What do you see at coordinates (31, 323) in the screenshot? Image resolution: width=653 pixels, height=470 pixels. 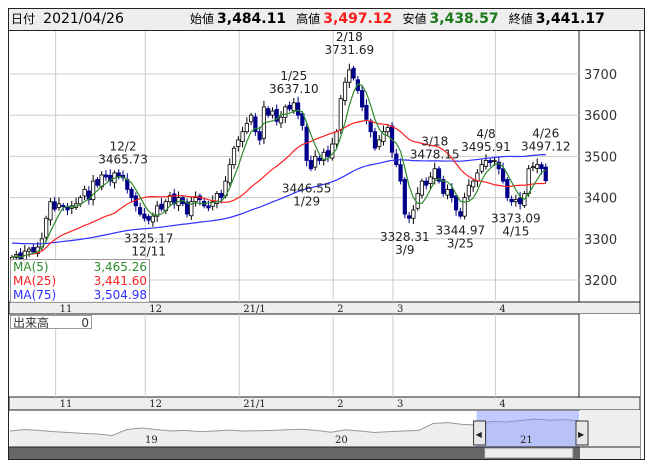 I see `volume-label: 出来高` at bounding box center [31, 323].